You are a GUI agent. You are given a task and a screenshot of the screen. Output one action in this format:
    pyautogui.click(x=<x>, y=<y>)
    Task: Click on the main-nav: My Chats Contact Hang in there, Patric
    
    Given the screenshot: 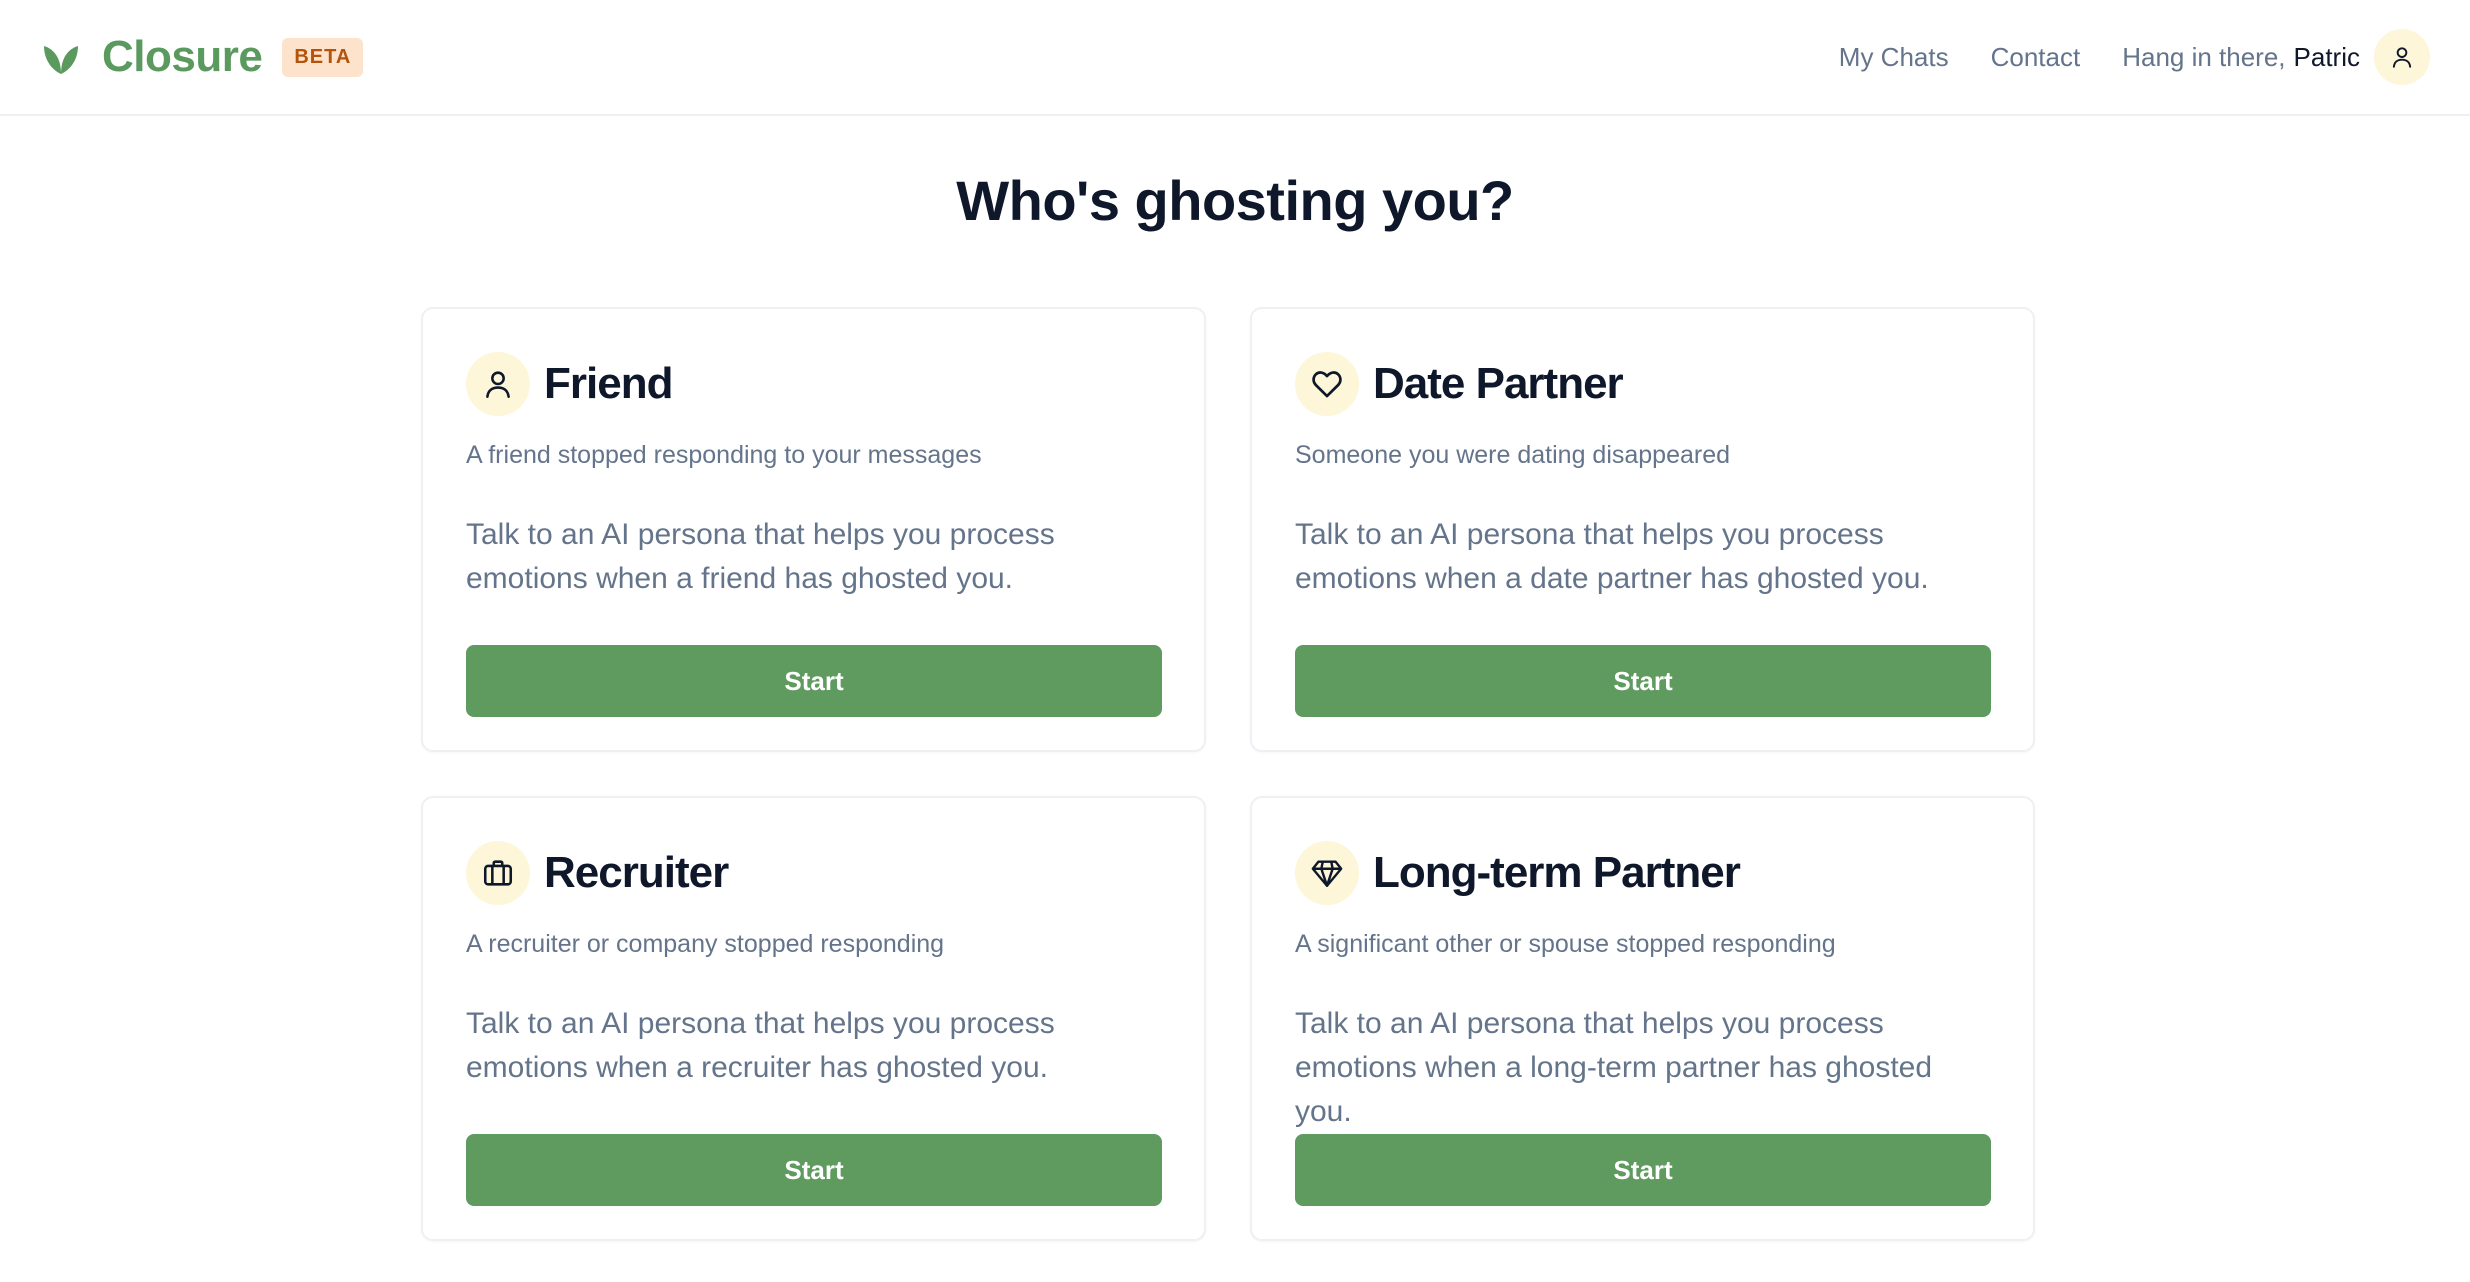 What is the action you would take?
    pyautogui.click(x=2134, y=57)
    